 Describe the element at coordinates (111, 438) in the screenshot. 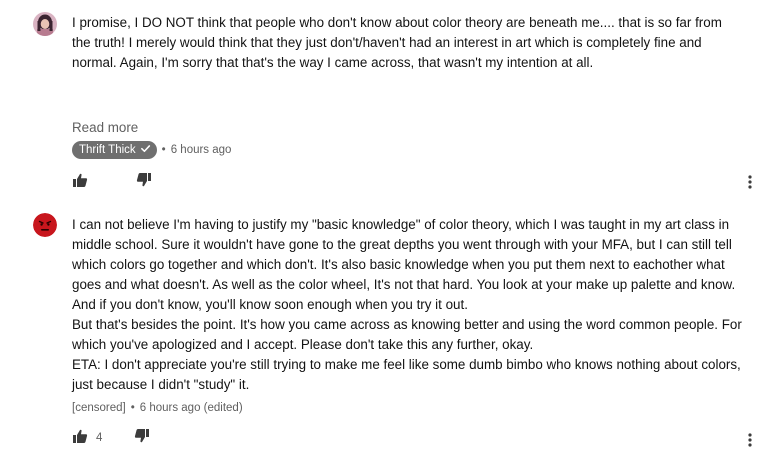

I see `comment-actions: 4` at that location.